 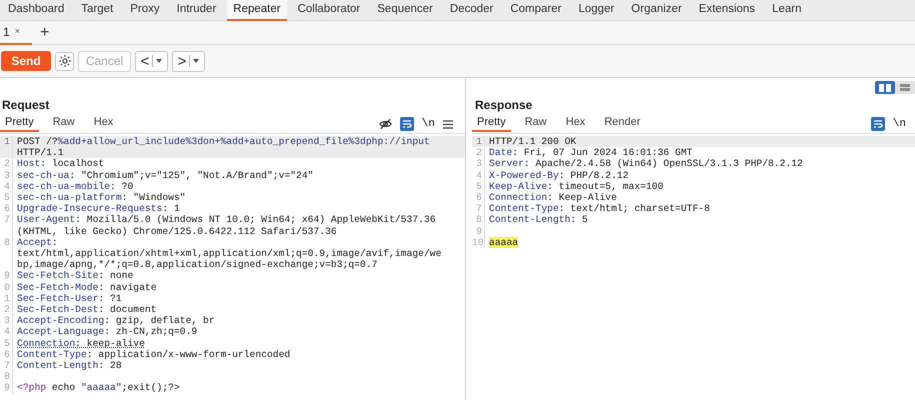 I want to click on main-tab: Dashboard, so click(x=36, y=10).